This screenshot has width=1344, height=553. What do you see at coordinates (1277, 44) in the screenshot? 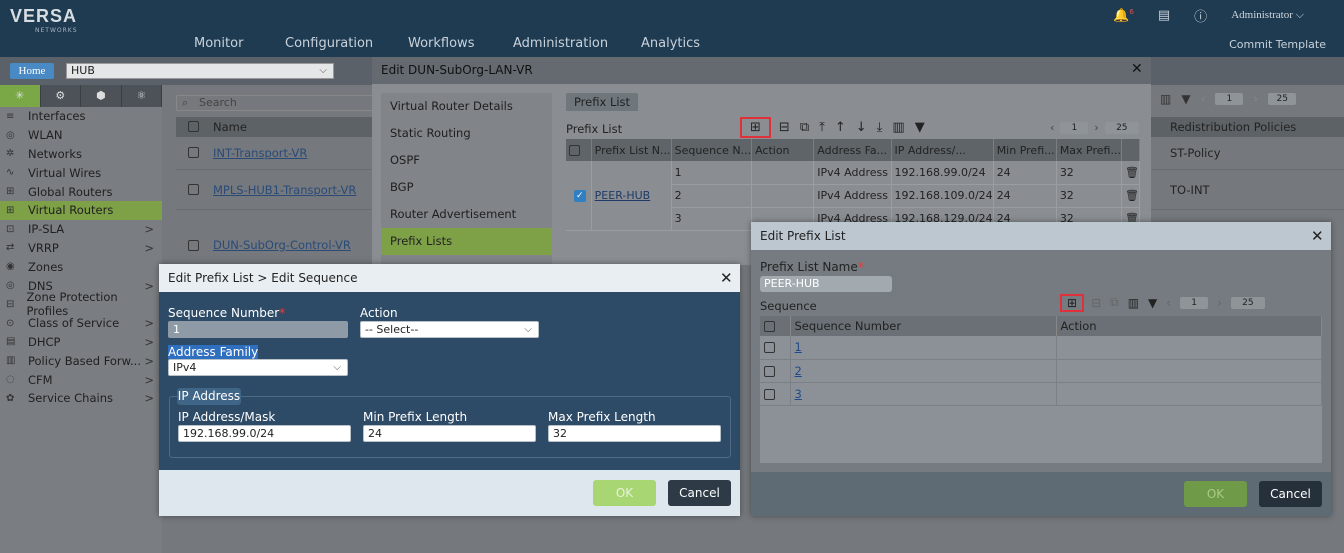
I see `commit-template-link: Commit Template` at bounding box center [1277, 44].